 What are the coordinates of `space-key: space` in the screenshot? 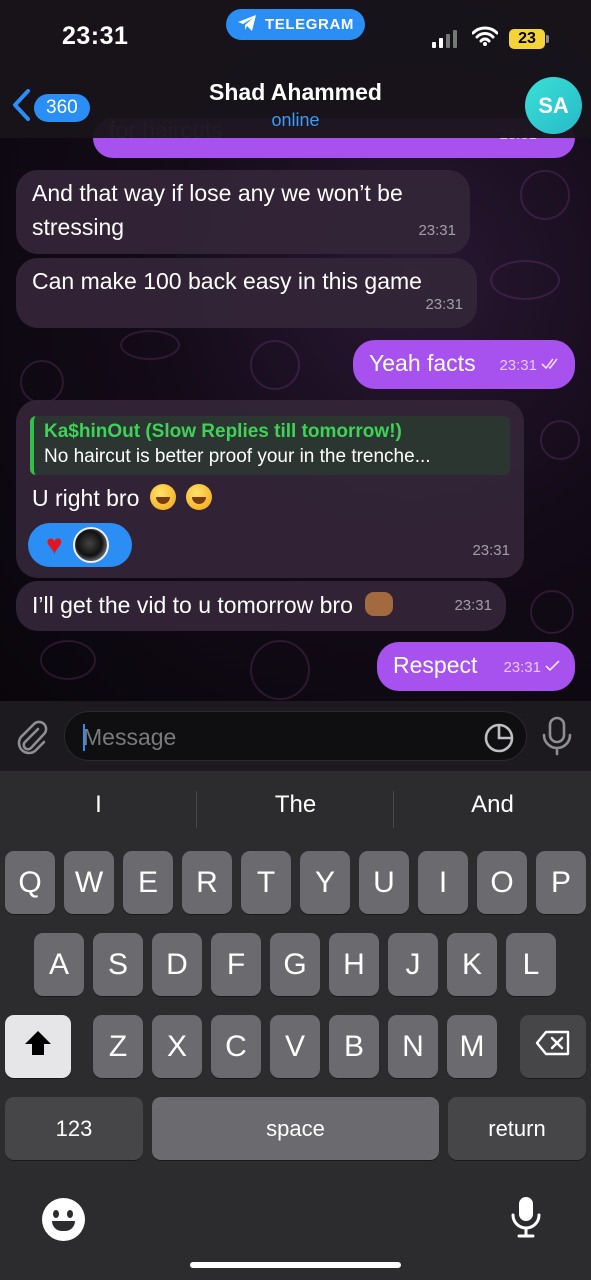 It's located at (295, 1128).